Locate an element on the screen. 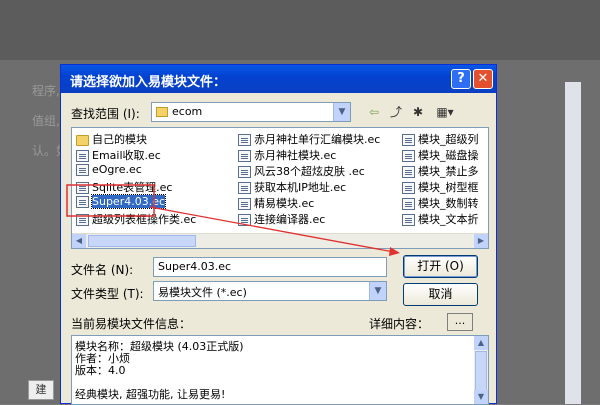  file-name: 超级列表框操作类.ec is located at coordinates (144, 219).